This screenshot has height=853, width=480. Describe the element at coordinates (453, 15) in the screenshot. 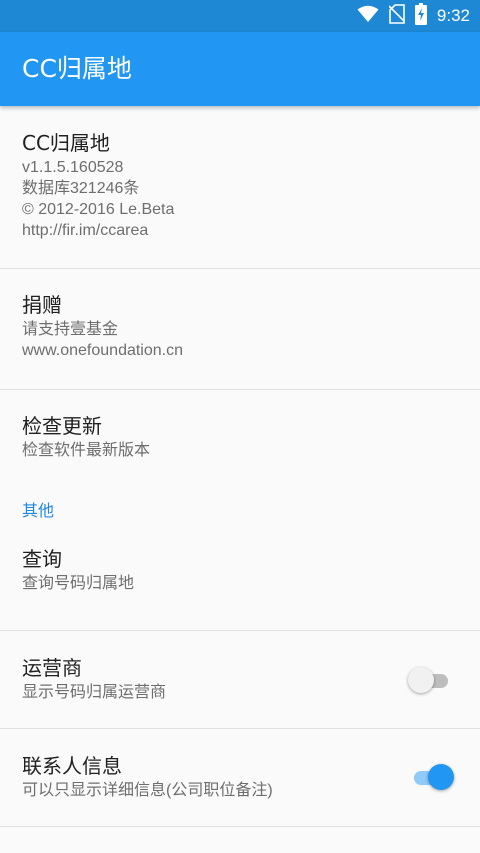

I see `status-time: 9:32` at that location.